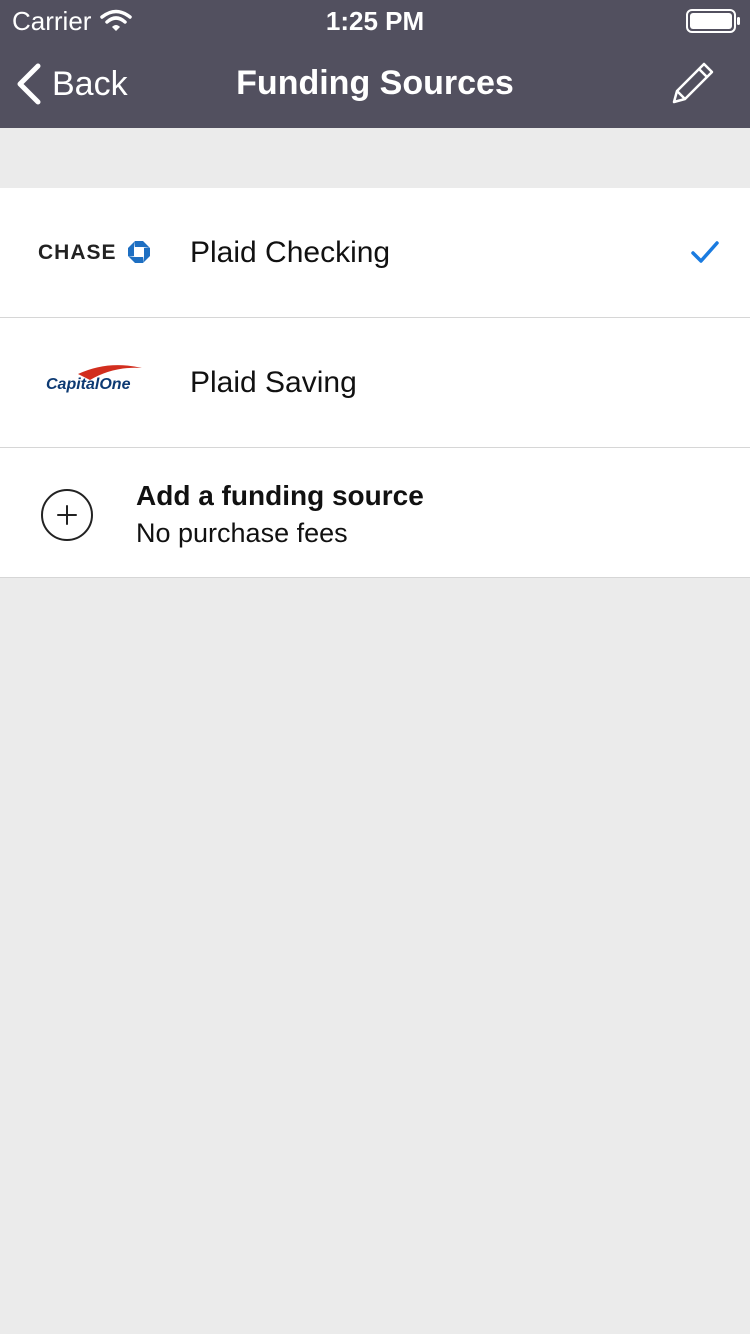 The height and width of the screenshot is (1334, 750). I want to click on chase-logo: CHASE, so click(94, 252).